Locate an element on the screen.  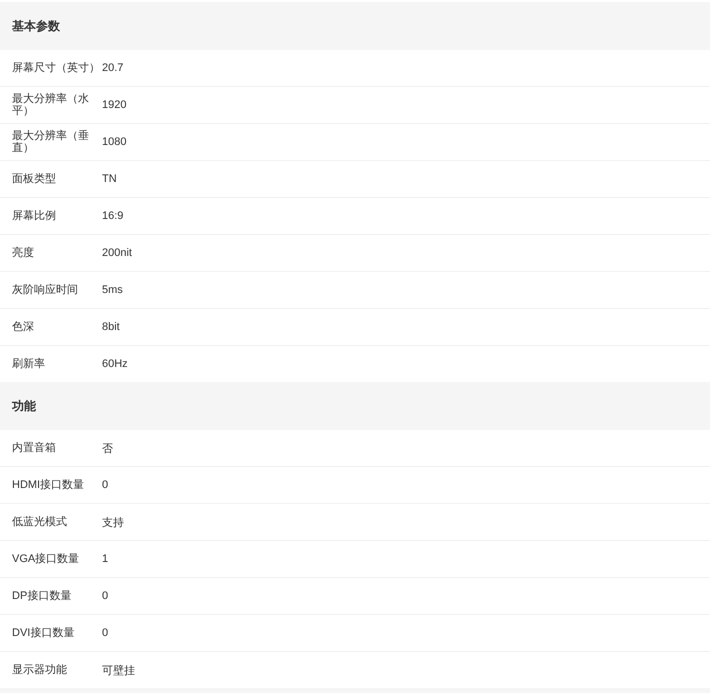
spec-value: 20.7 is located at coordinates (112, 68).